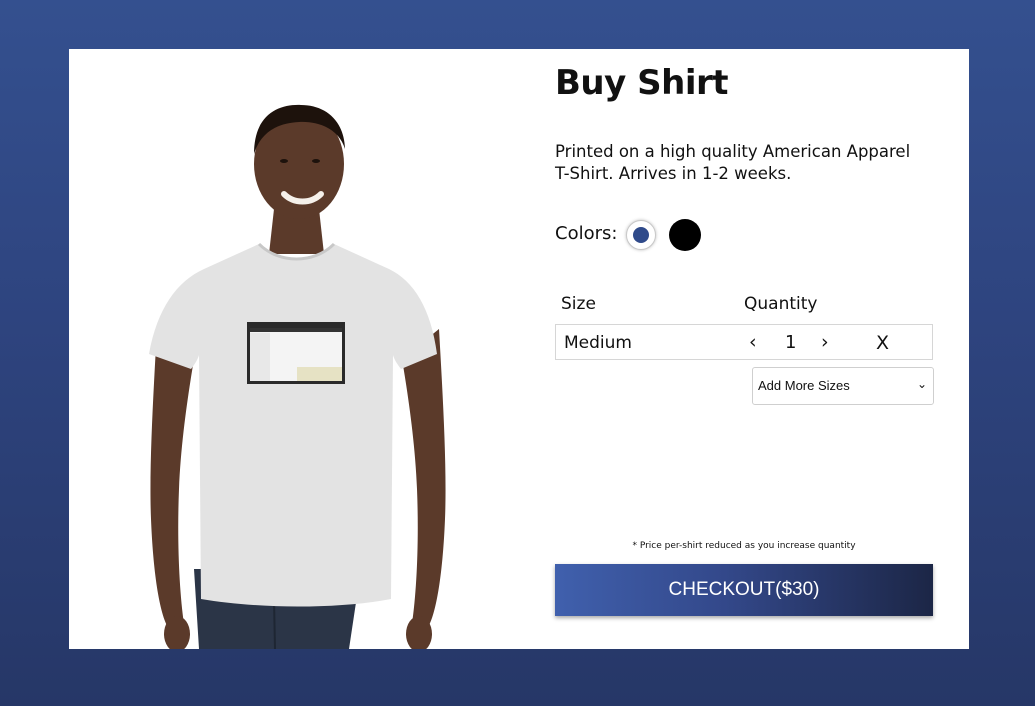 The height and width of the screenshot is (706, 1035). Describe the element at coordinates (882, 343) in the screenshot. I see `remove-item-button: X` at that location.